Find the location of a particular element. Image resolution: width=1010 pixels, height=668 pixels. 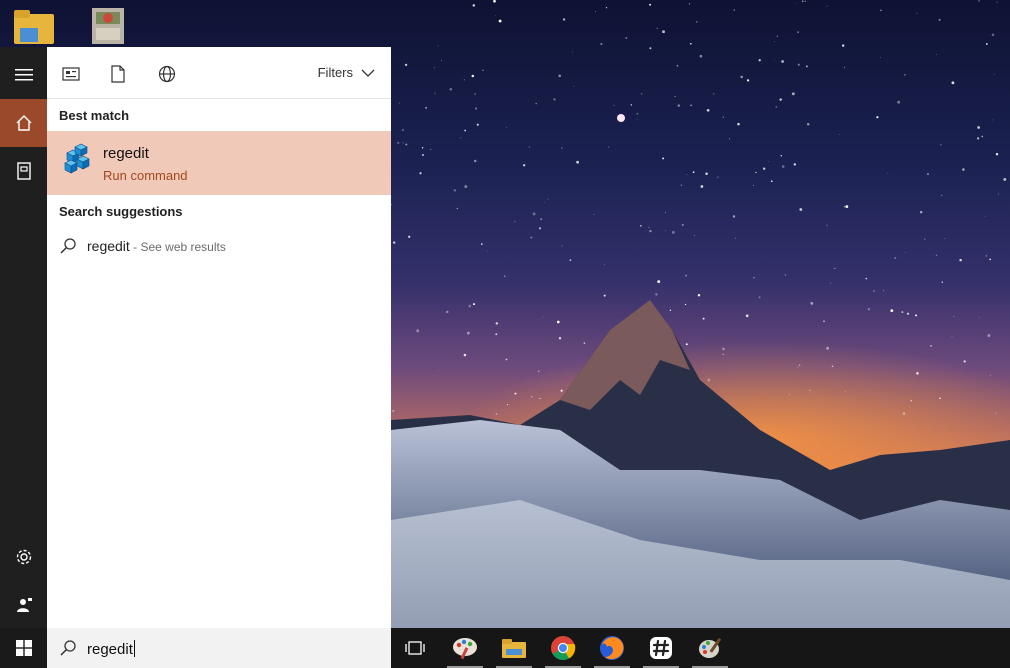

document-icon is located at coordinates (118, 74).